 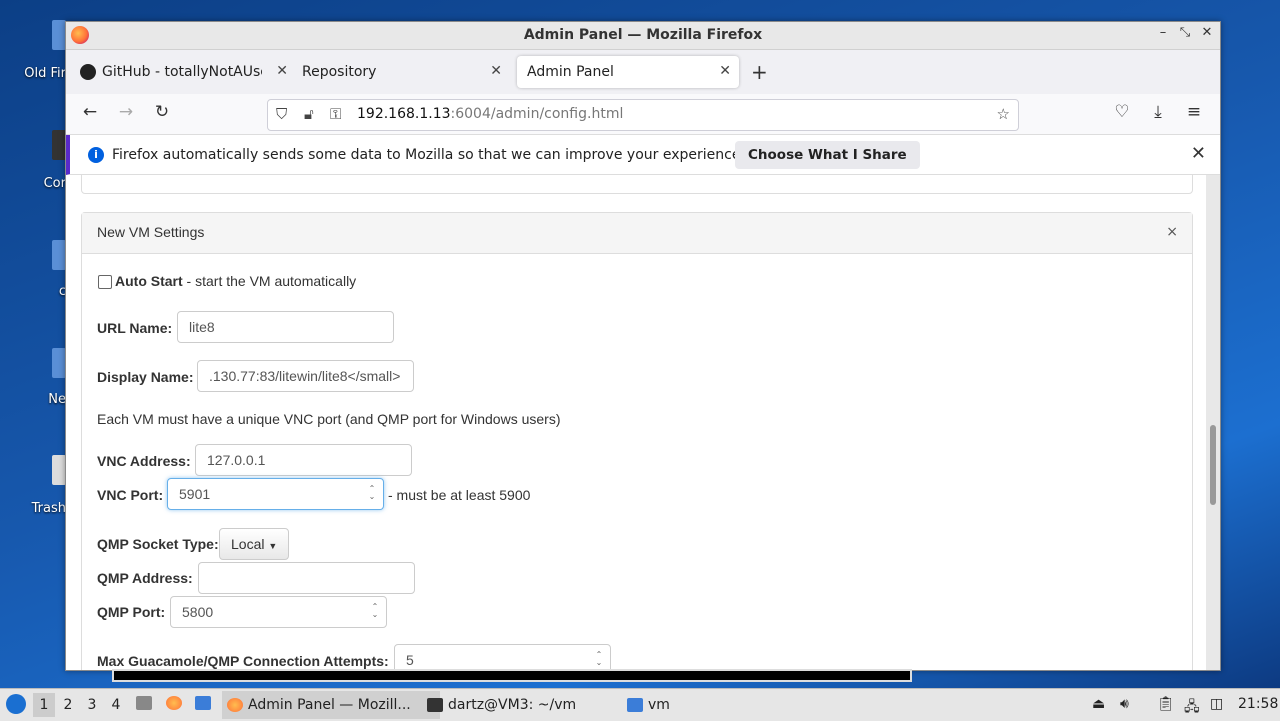 What do you see at coordinates (44, 705) in the screenshot?
I see `workspace-1: 1` at bounding box center [44, 705].